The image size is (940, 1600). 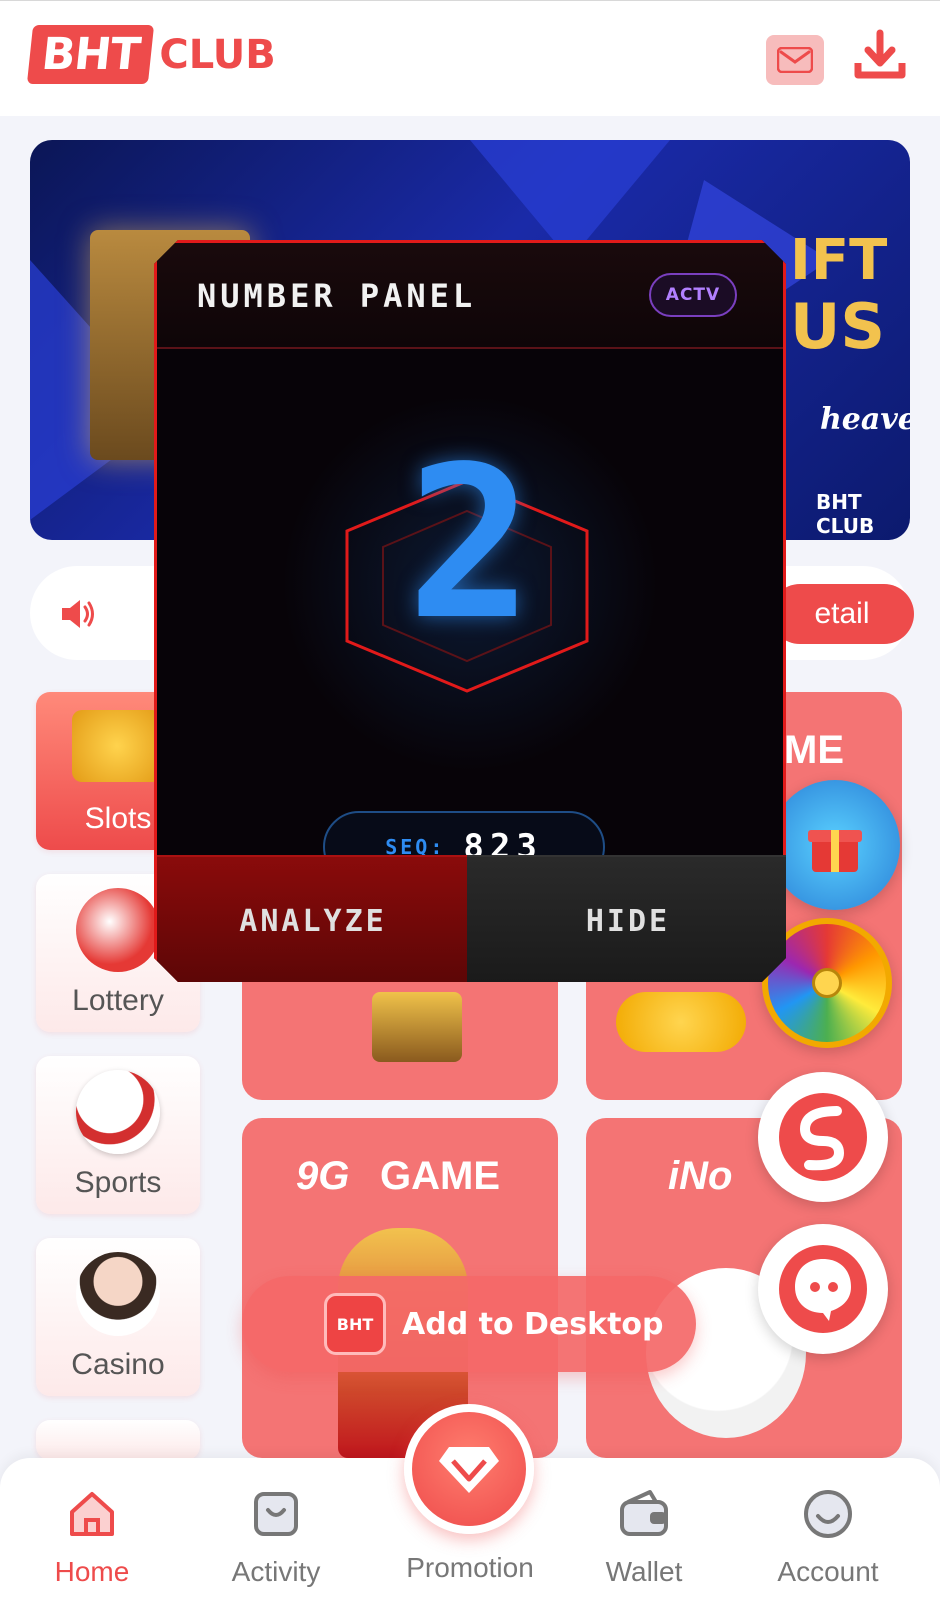 What do you see at coordinates (118, 1294) in the screenshot?
I see `casino-host-image` at bounding box center [118, 1294].